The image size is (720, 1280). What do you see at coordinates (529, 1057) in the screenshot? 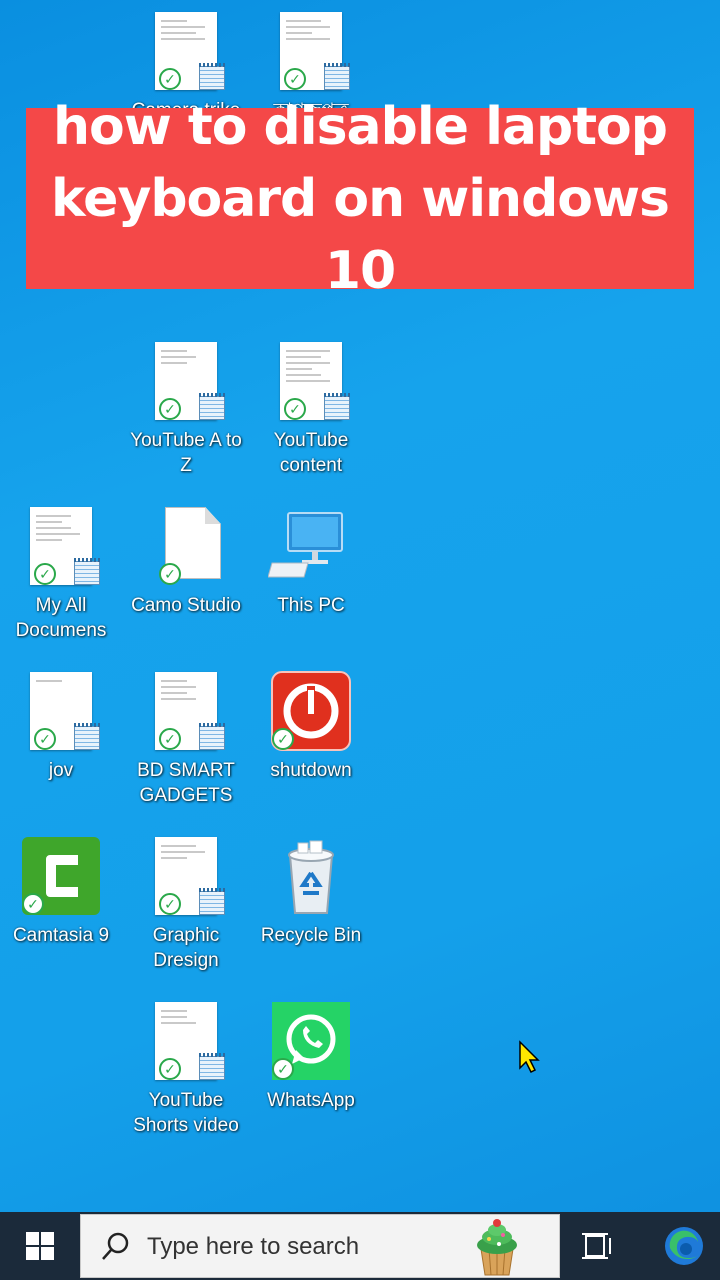
I see `mouse-cursor-icon` at bounding box center [529, 1057].